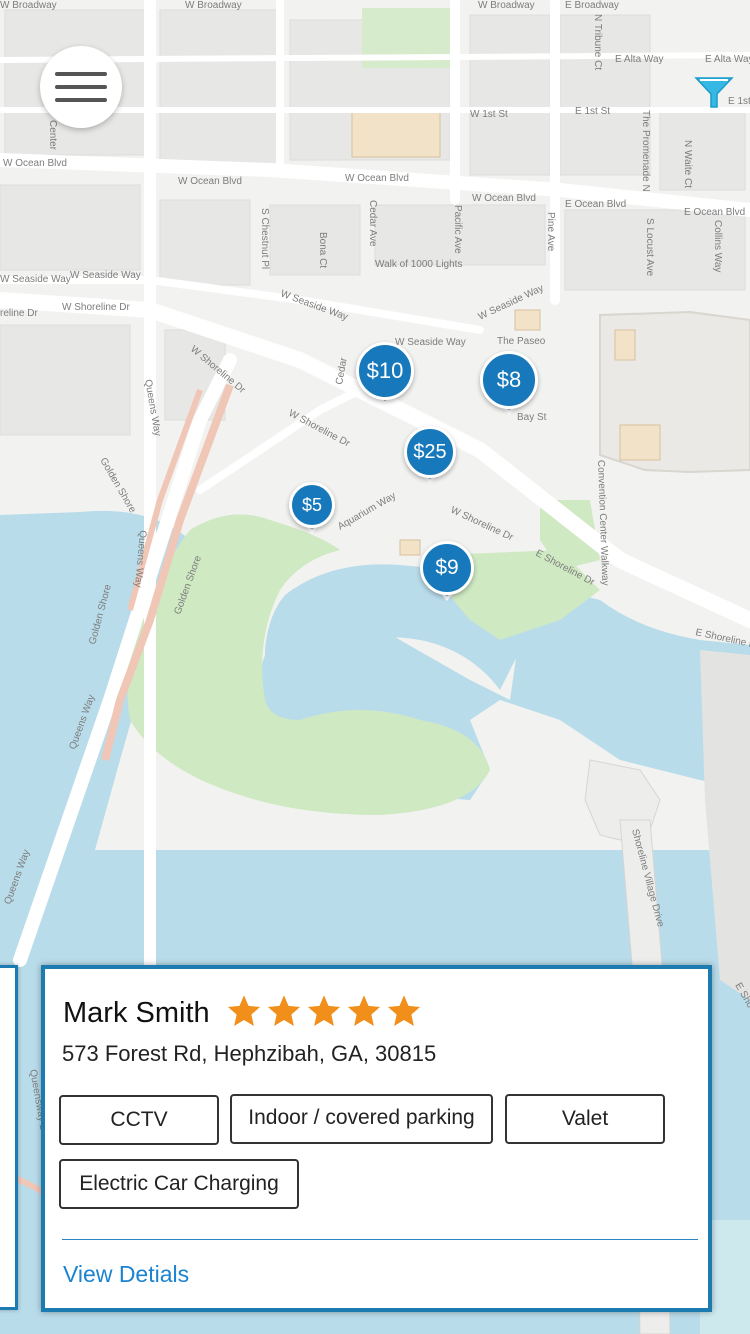 The image size is (750, 1334). I want to click on svg-text: Walk of 1000 Lights, so click(418, 264).